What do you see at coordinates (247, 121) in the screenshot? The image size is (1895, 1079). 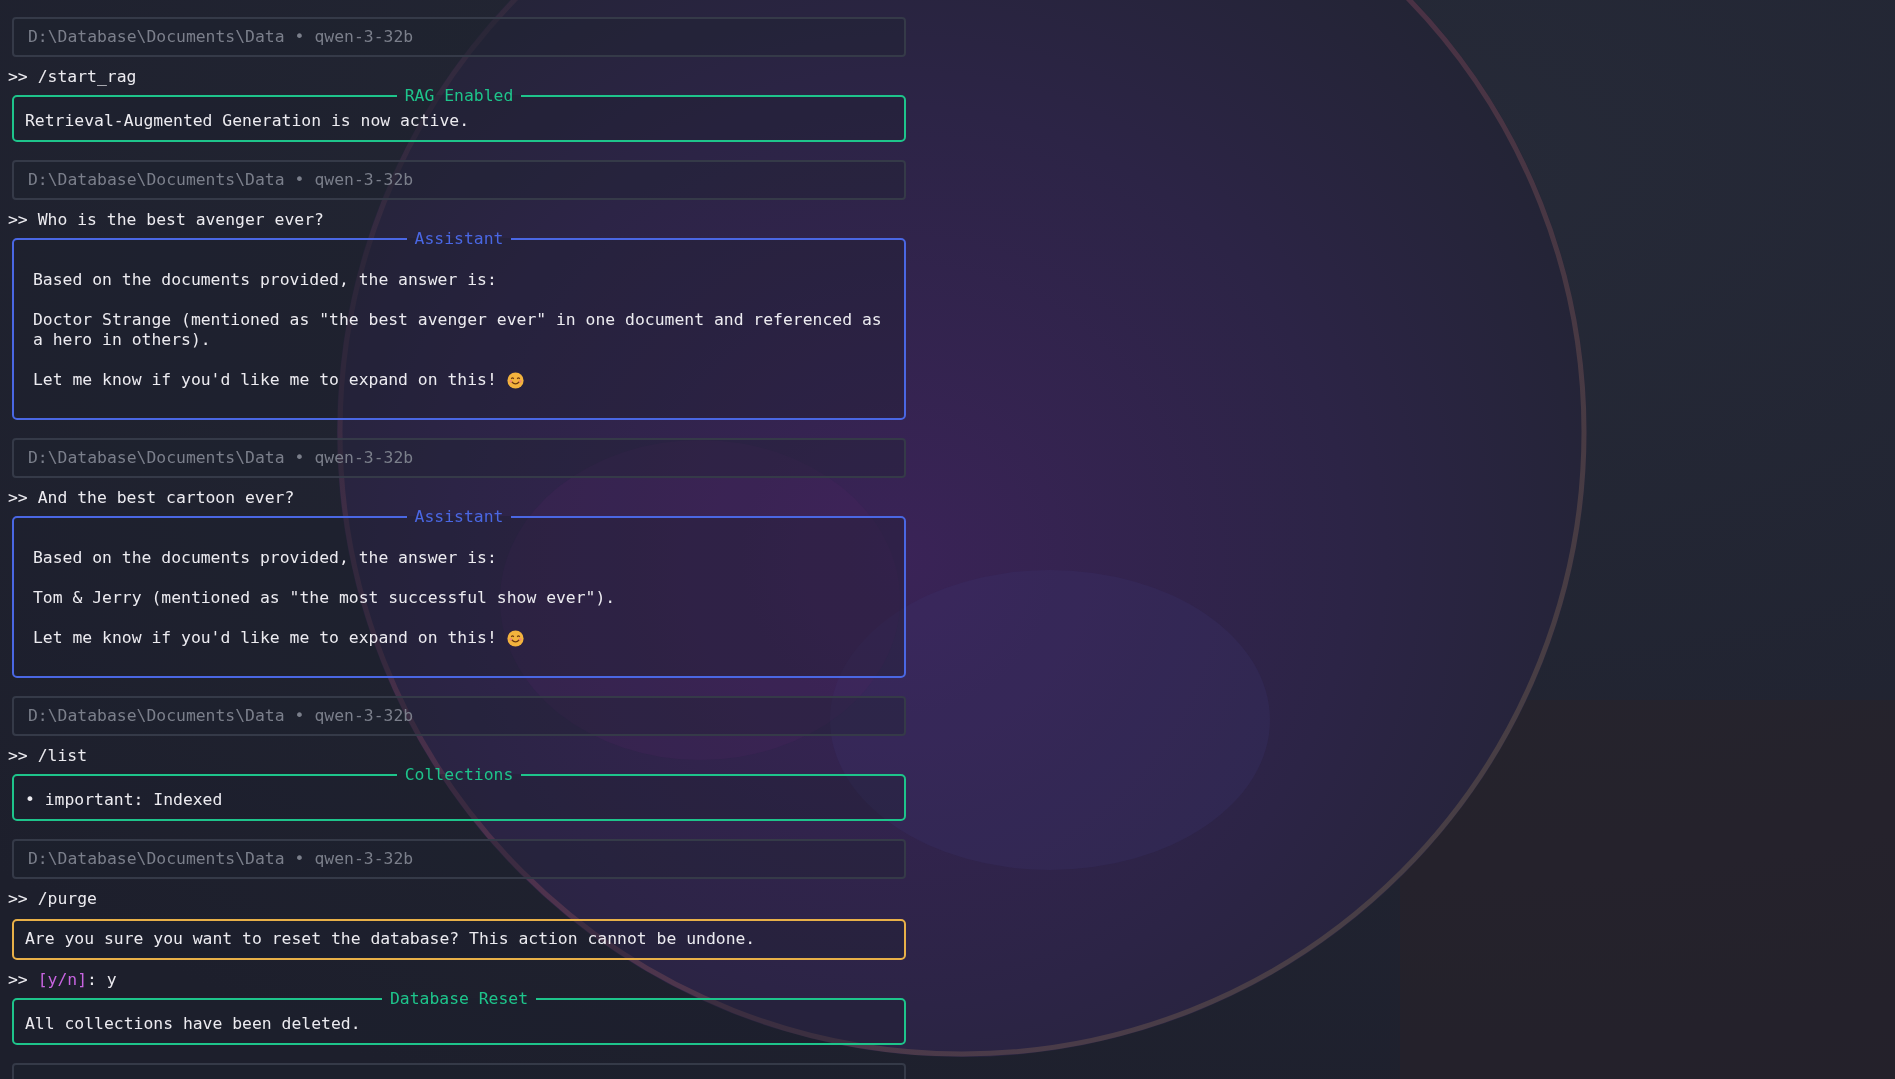 I see `message-text: Retrieval-Augmented Generation is now active.` at bounding box center [247, 121].